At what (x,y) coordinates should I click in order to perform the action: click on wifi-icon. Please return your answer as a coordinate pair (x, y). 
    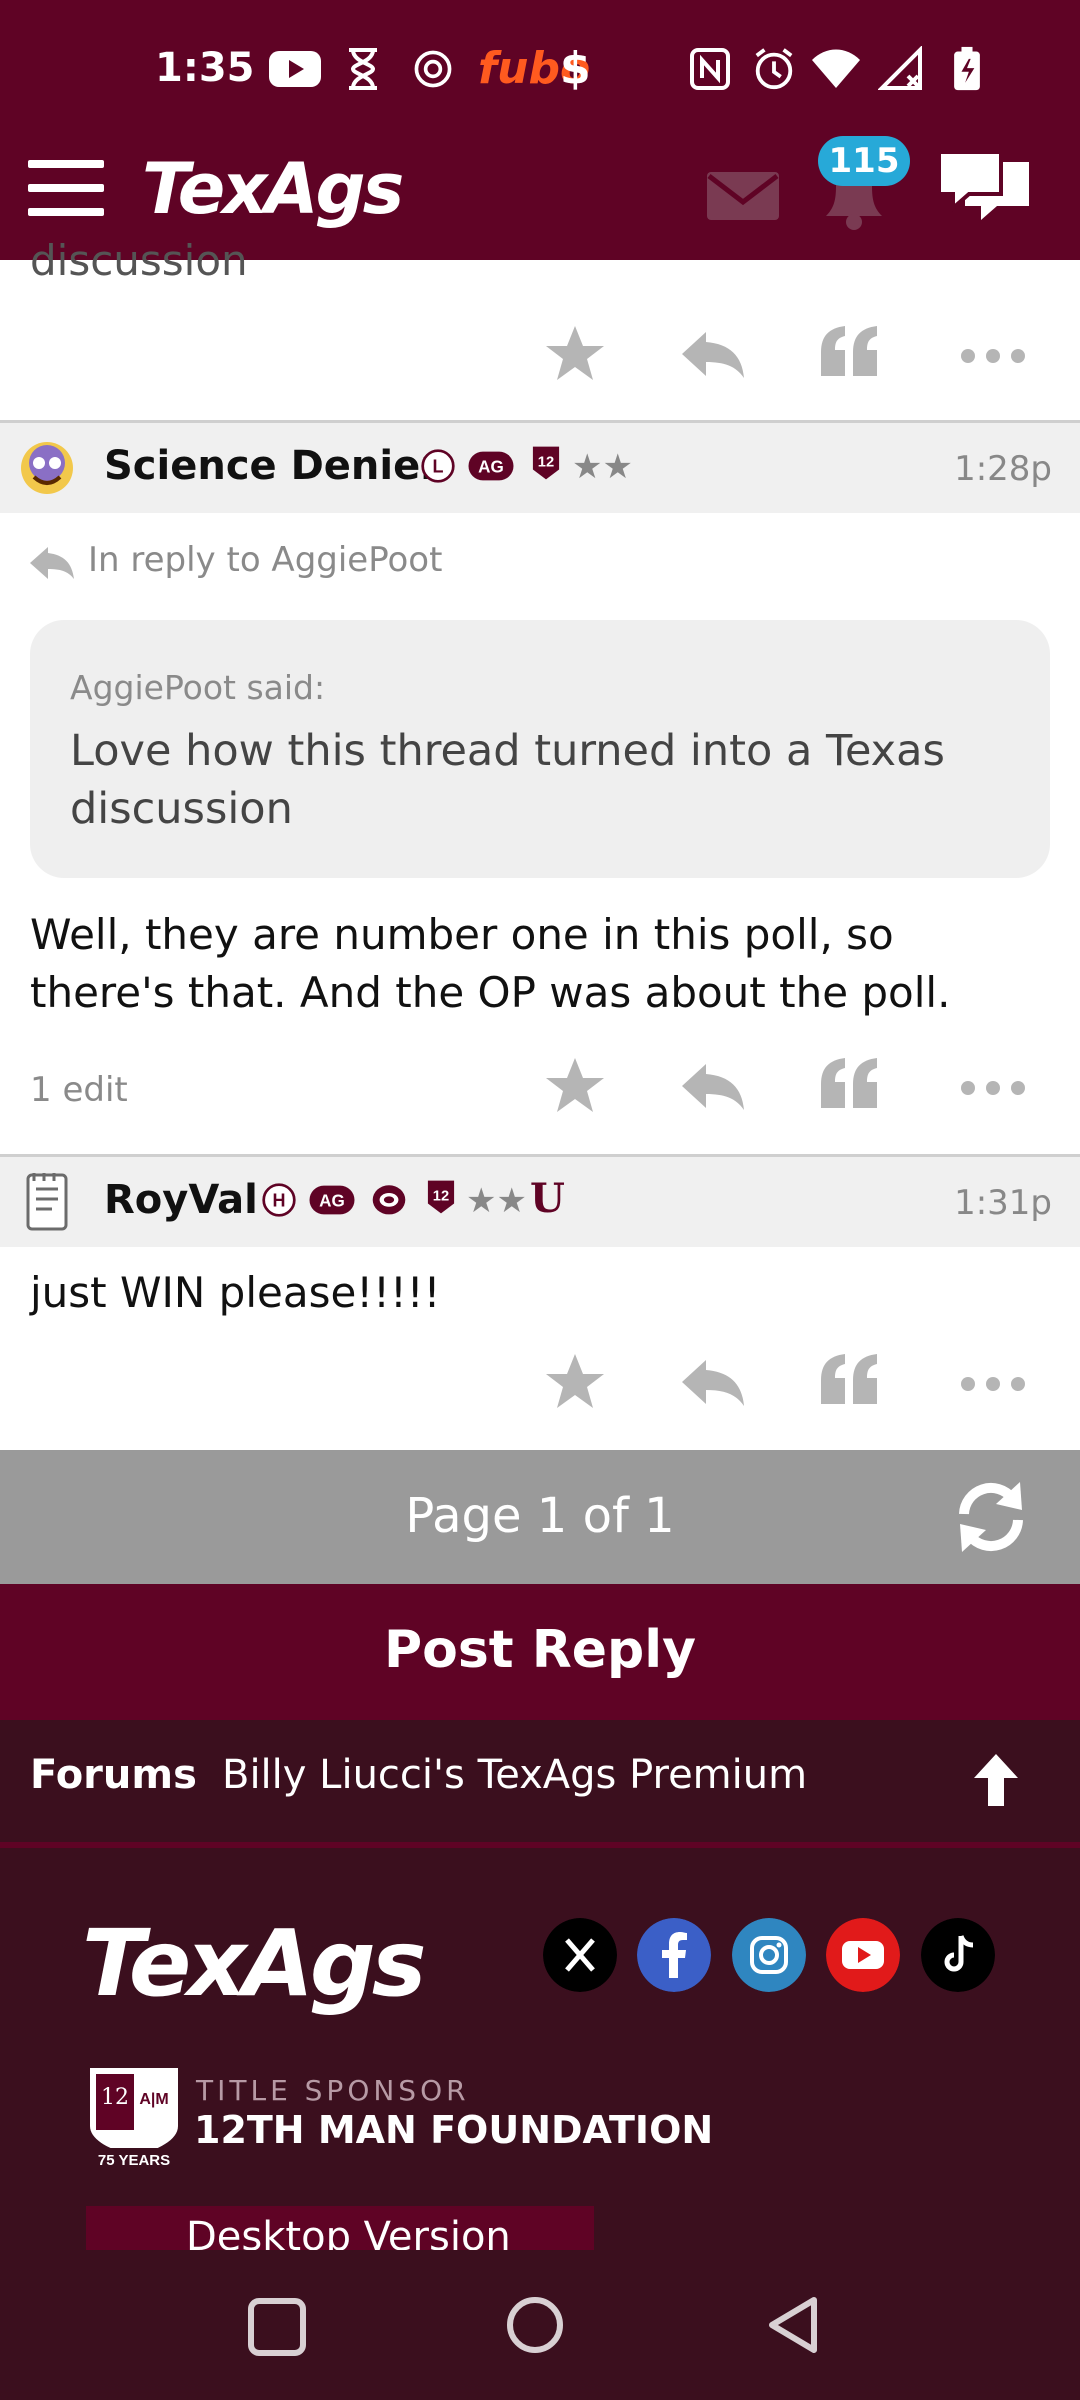
    Looking at the image, I should click on (836, 68).